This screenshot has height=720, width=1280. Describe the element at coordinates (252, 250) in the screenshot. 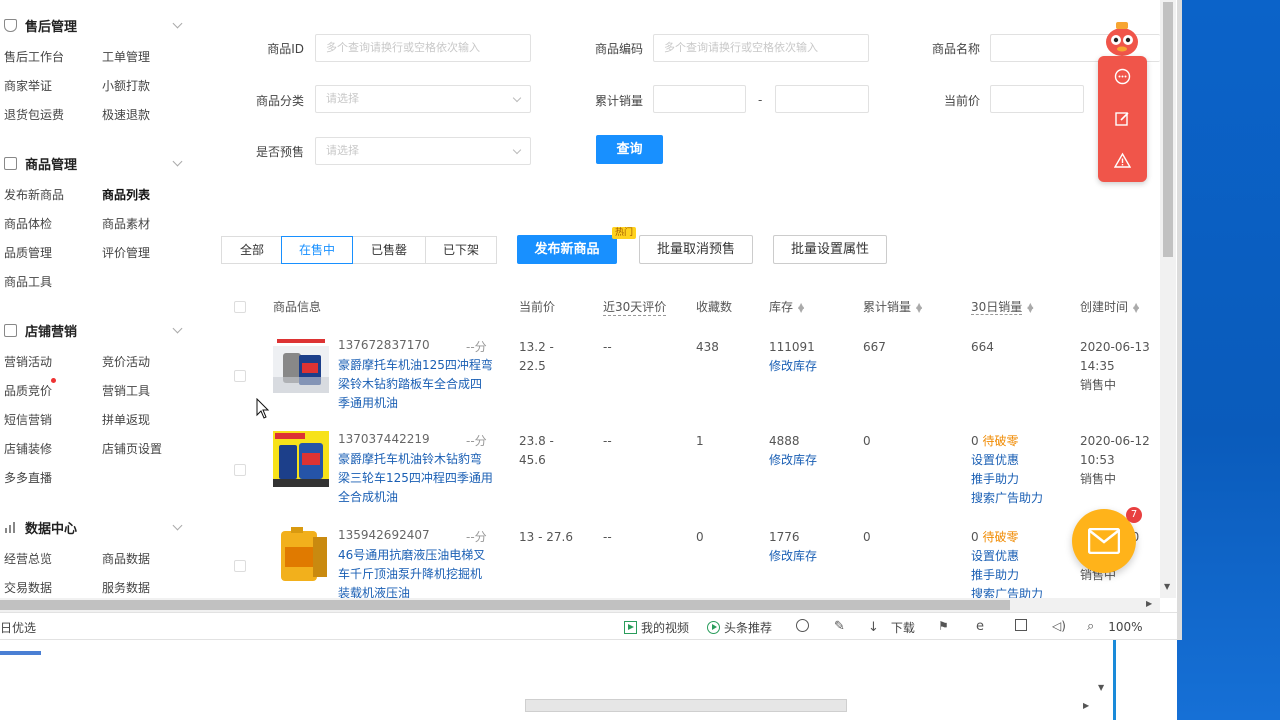

I see `tab-all: 全部` at that location.